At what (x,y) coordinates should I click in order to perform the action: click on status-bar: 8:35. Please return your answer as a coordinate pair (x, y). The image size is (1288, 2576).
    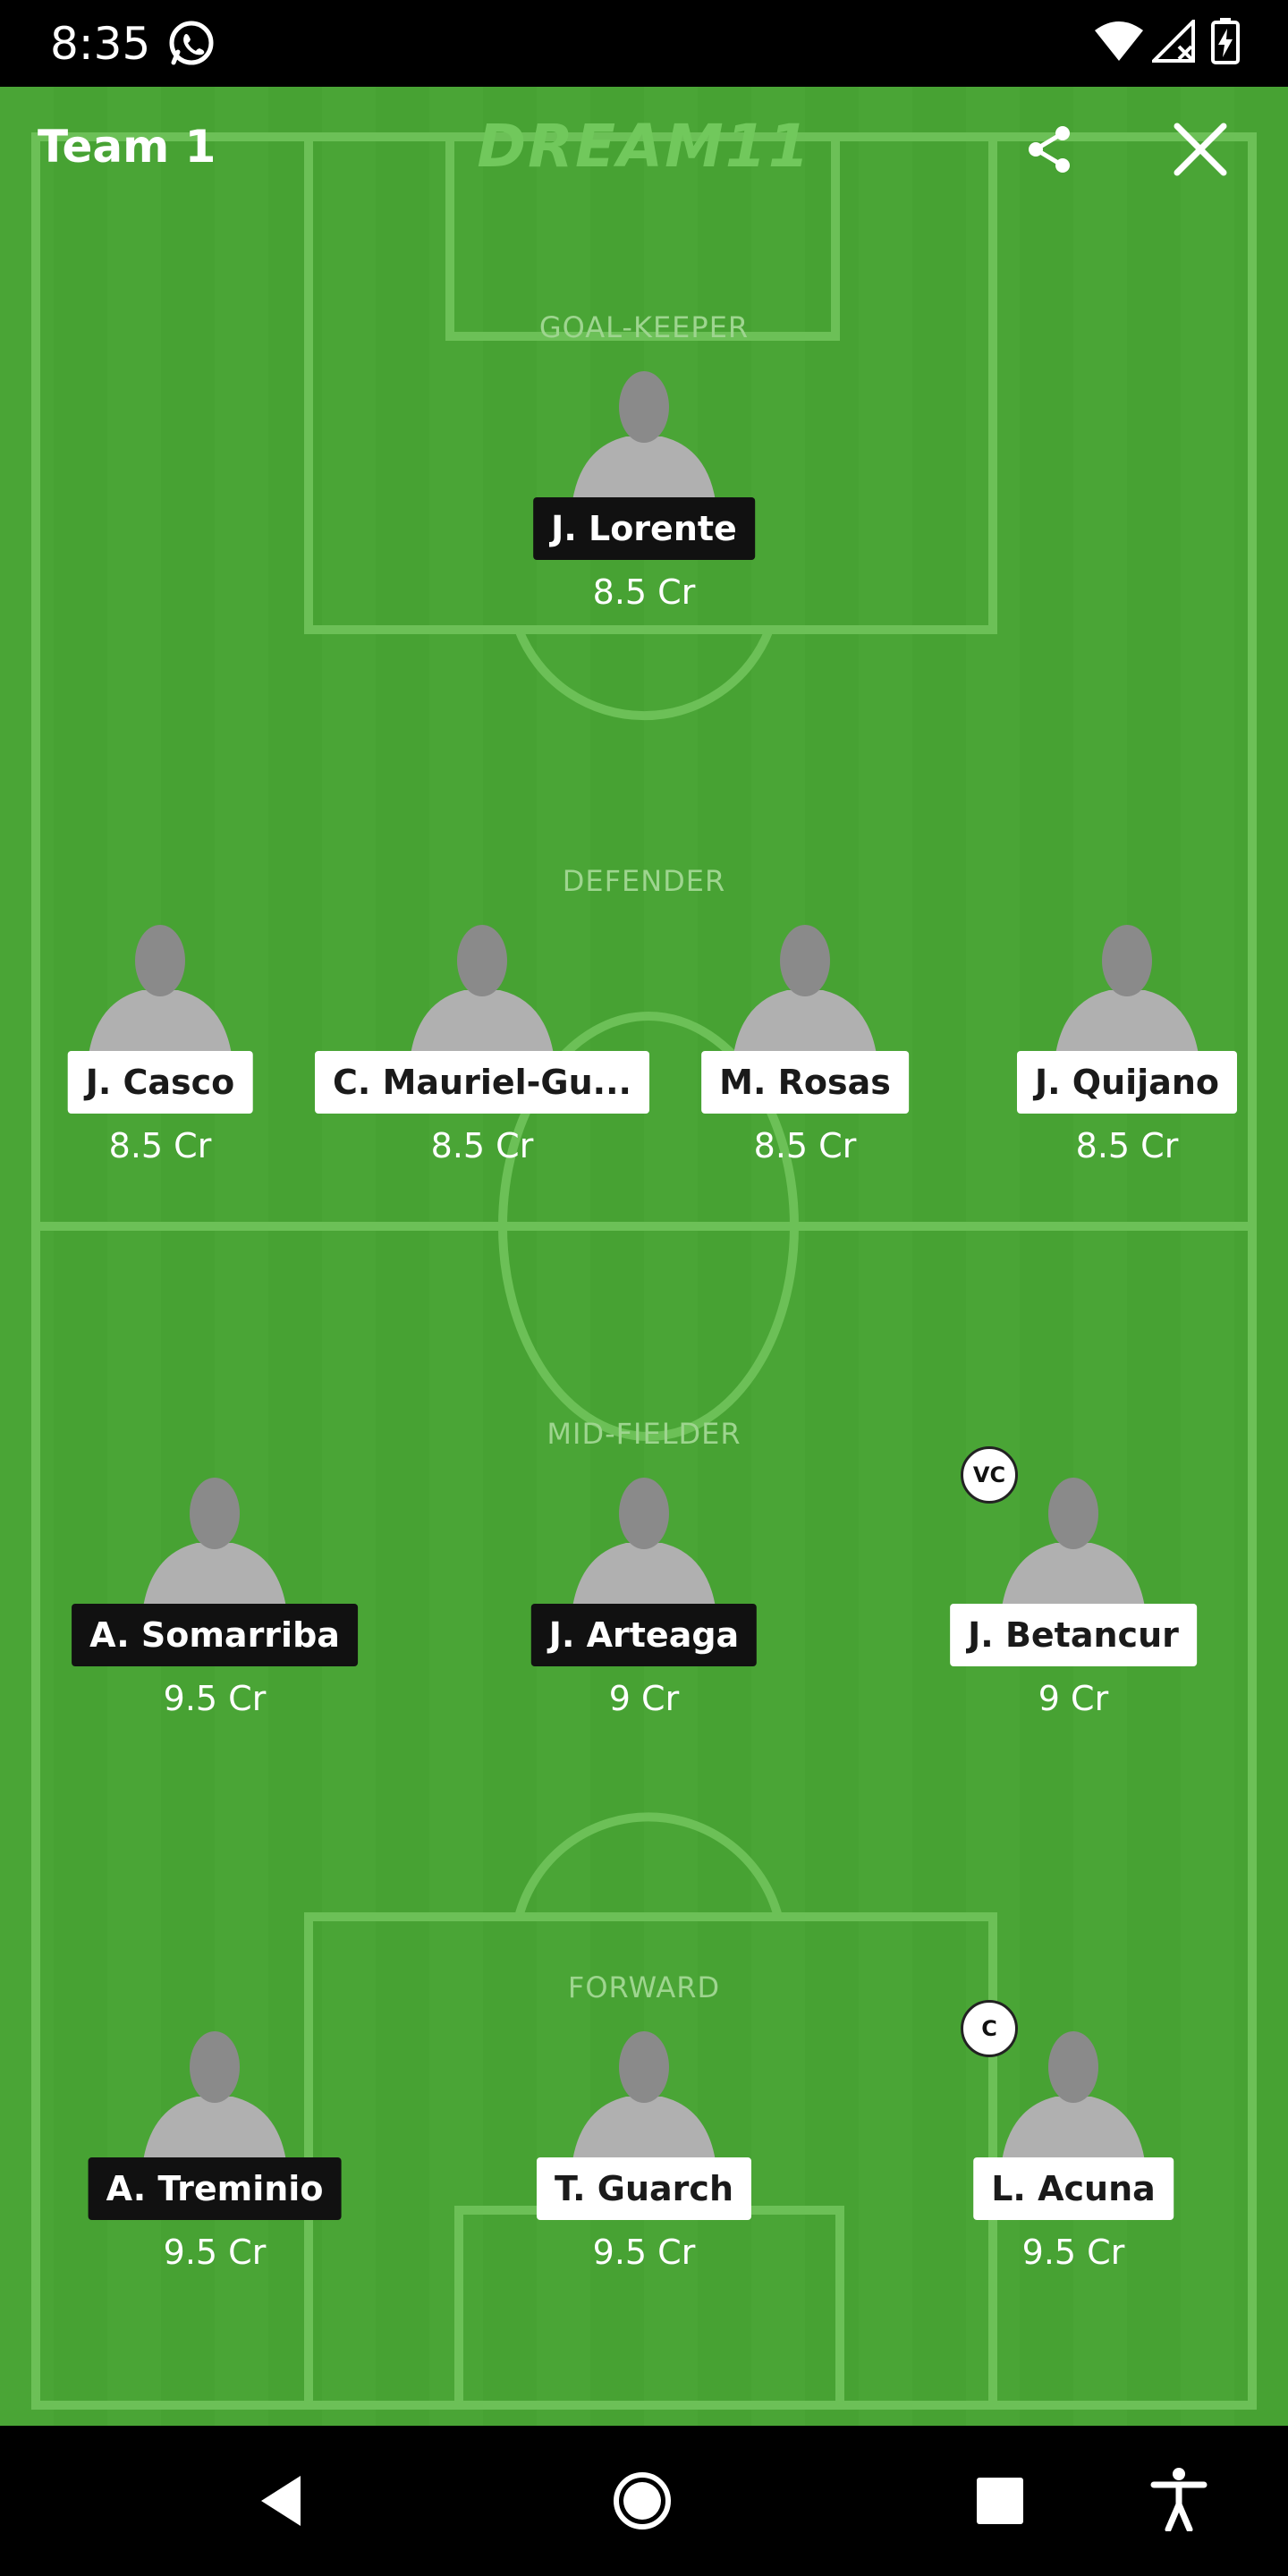
    Looking at the image, I should click on (644, 43).